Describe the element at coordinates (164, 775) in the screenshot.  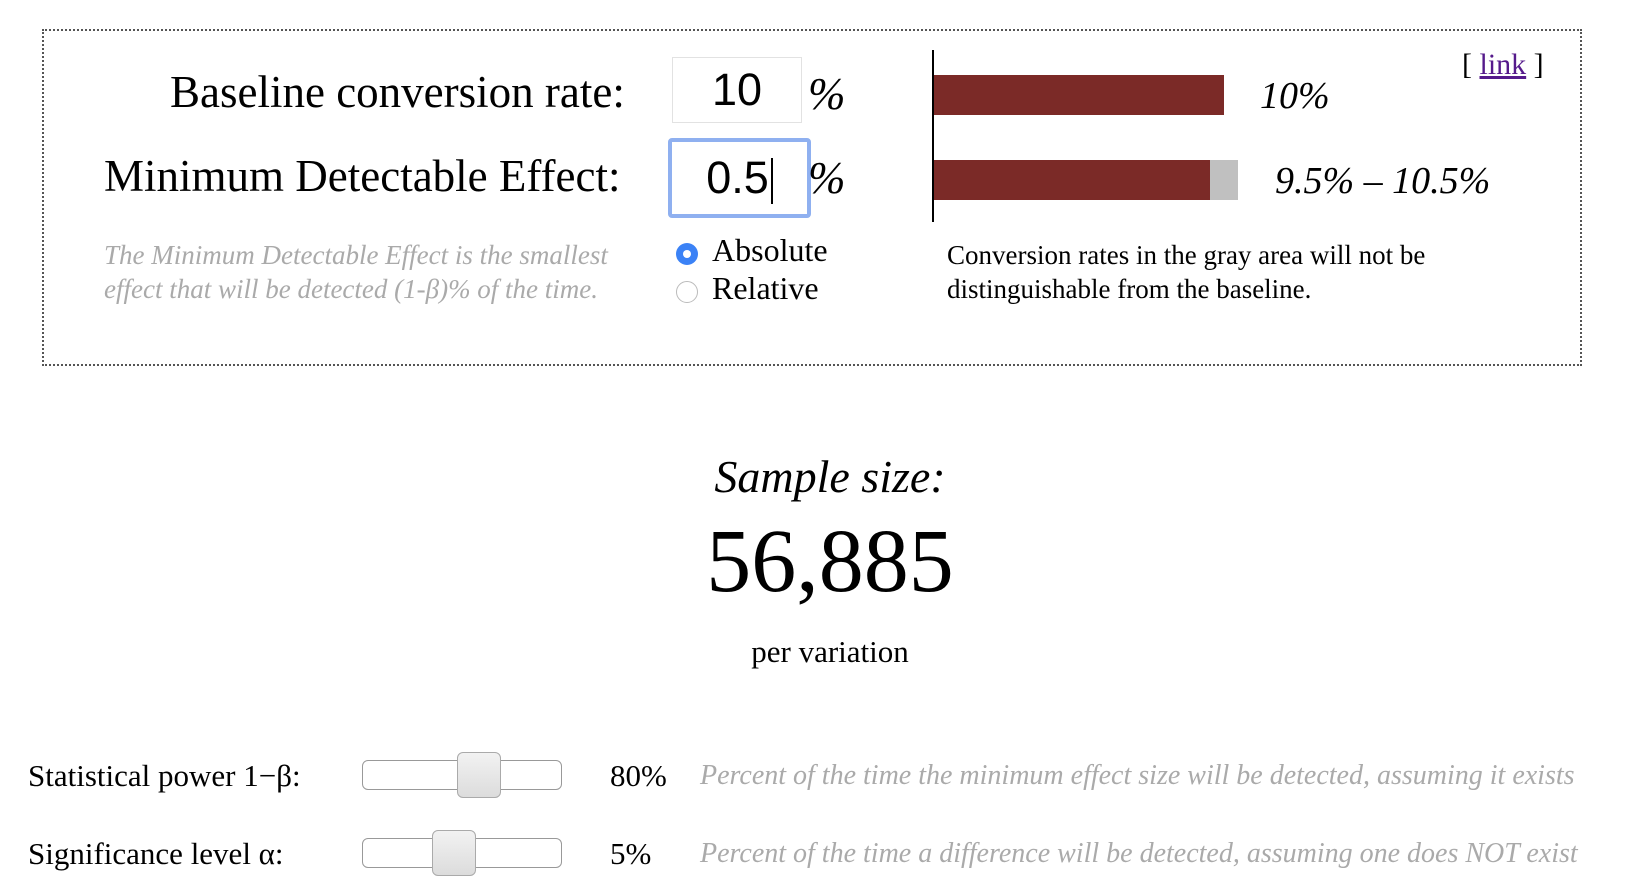
I see `power-label: Statistical power 1−β:` at that location.